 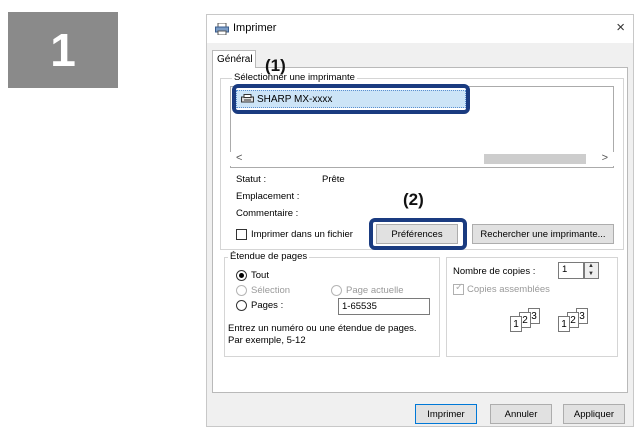 What do you see at coordinates (268, 196) in the screenshot?
I see `location-label: Emplacement :` at bounding box center [268, 196].